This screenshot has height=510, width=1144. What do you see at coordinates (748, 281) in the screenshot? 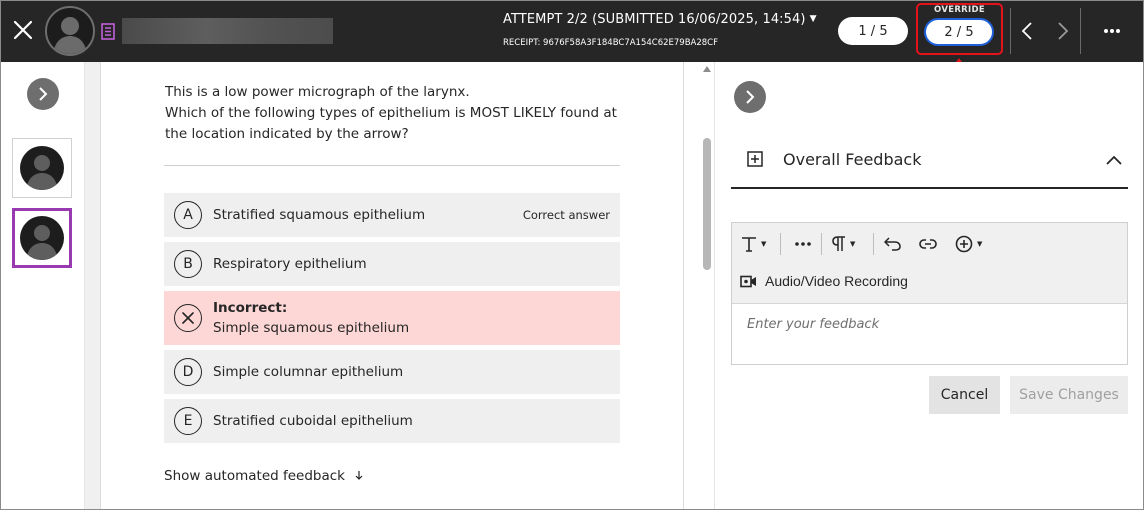
I see `video-record-icon` at bounding box center [748, 281].